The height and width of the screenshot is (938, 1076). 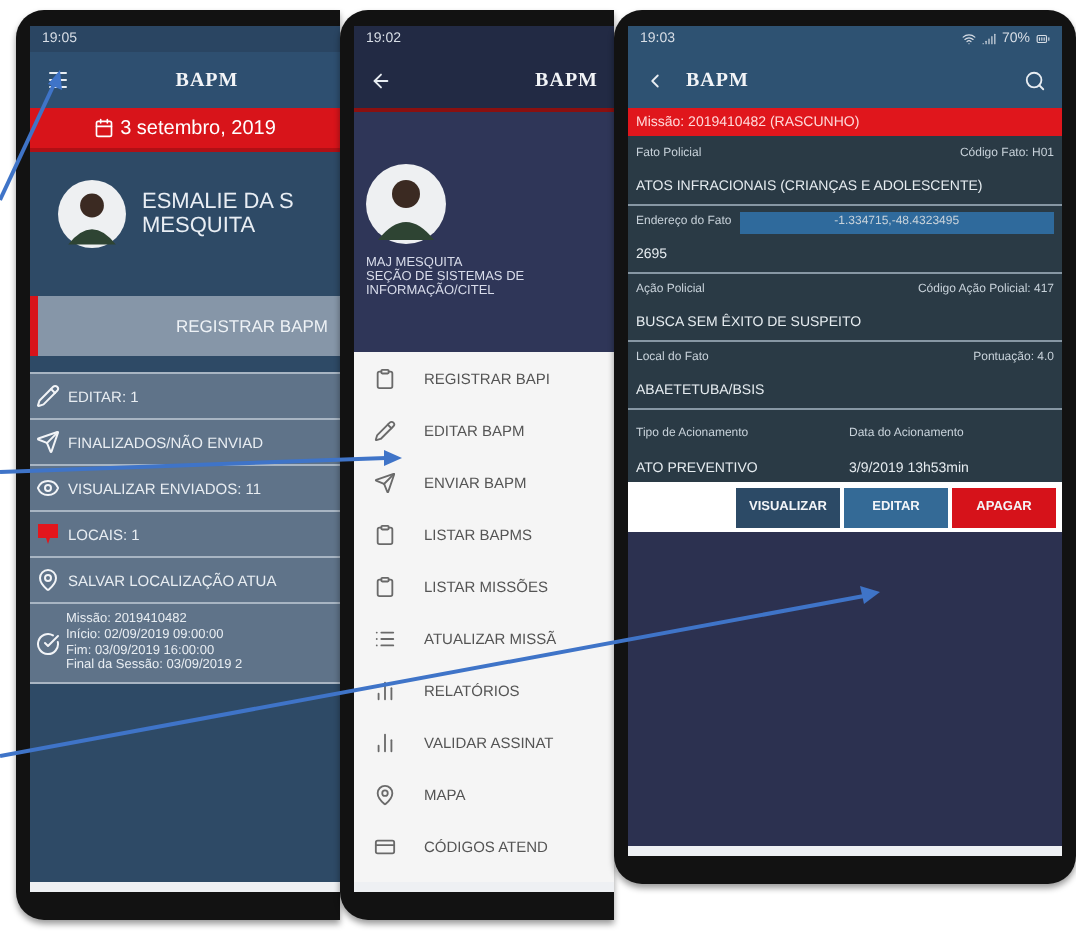 What do you see at coordinates (31, 135) in the screenshot?
I see `arrow` at bounding box center [31, 135].